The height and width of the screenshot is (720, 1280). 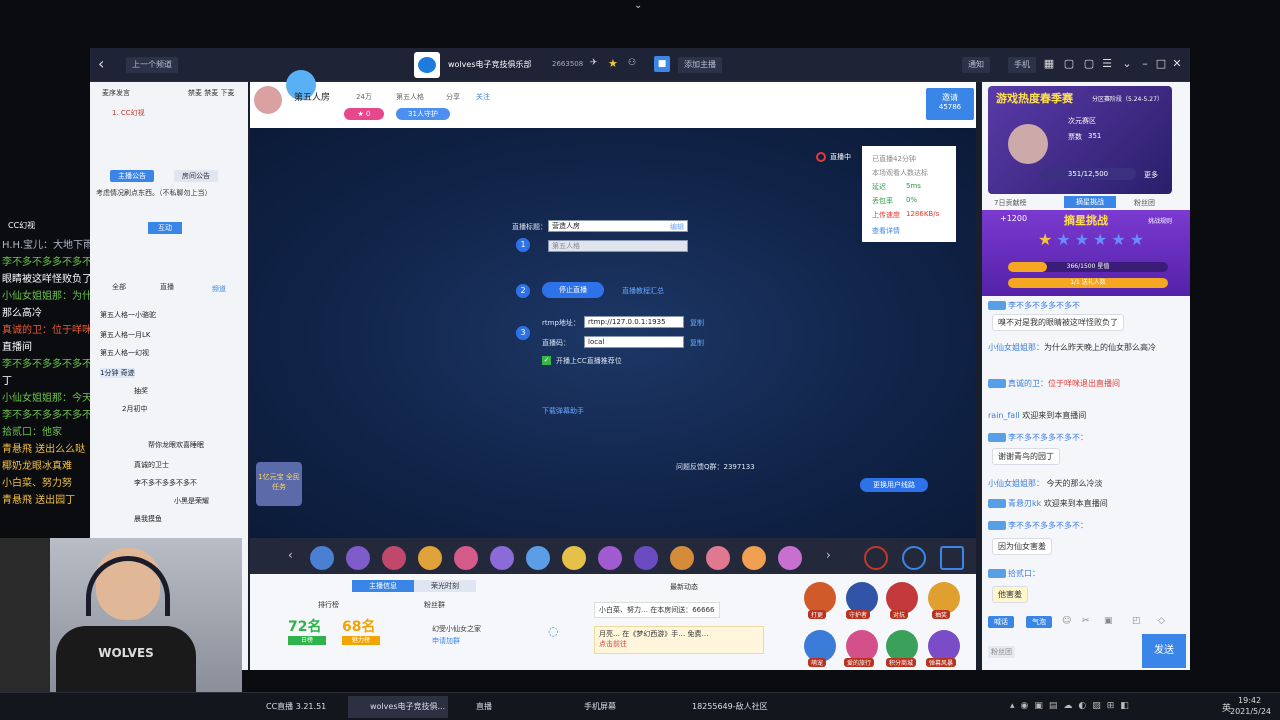 What do you see at coordinates (116, 93) in the screenshot?
I see `mic-order-tab: 麦序发言` at bounding box center [116, 93].